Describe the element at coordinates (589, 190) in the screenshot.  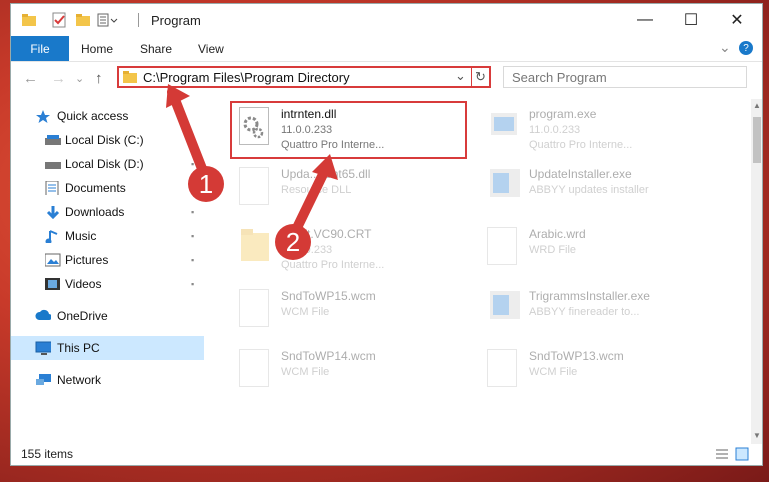
I see `file-type: ABBYY updates installer` at that location.